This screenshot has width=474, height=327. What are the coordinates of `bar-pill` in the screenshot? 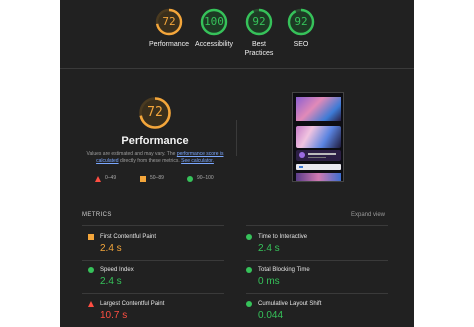 It's located at (301, 167).